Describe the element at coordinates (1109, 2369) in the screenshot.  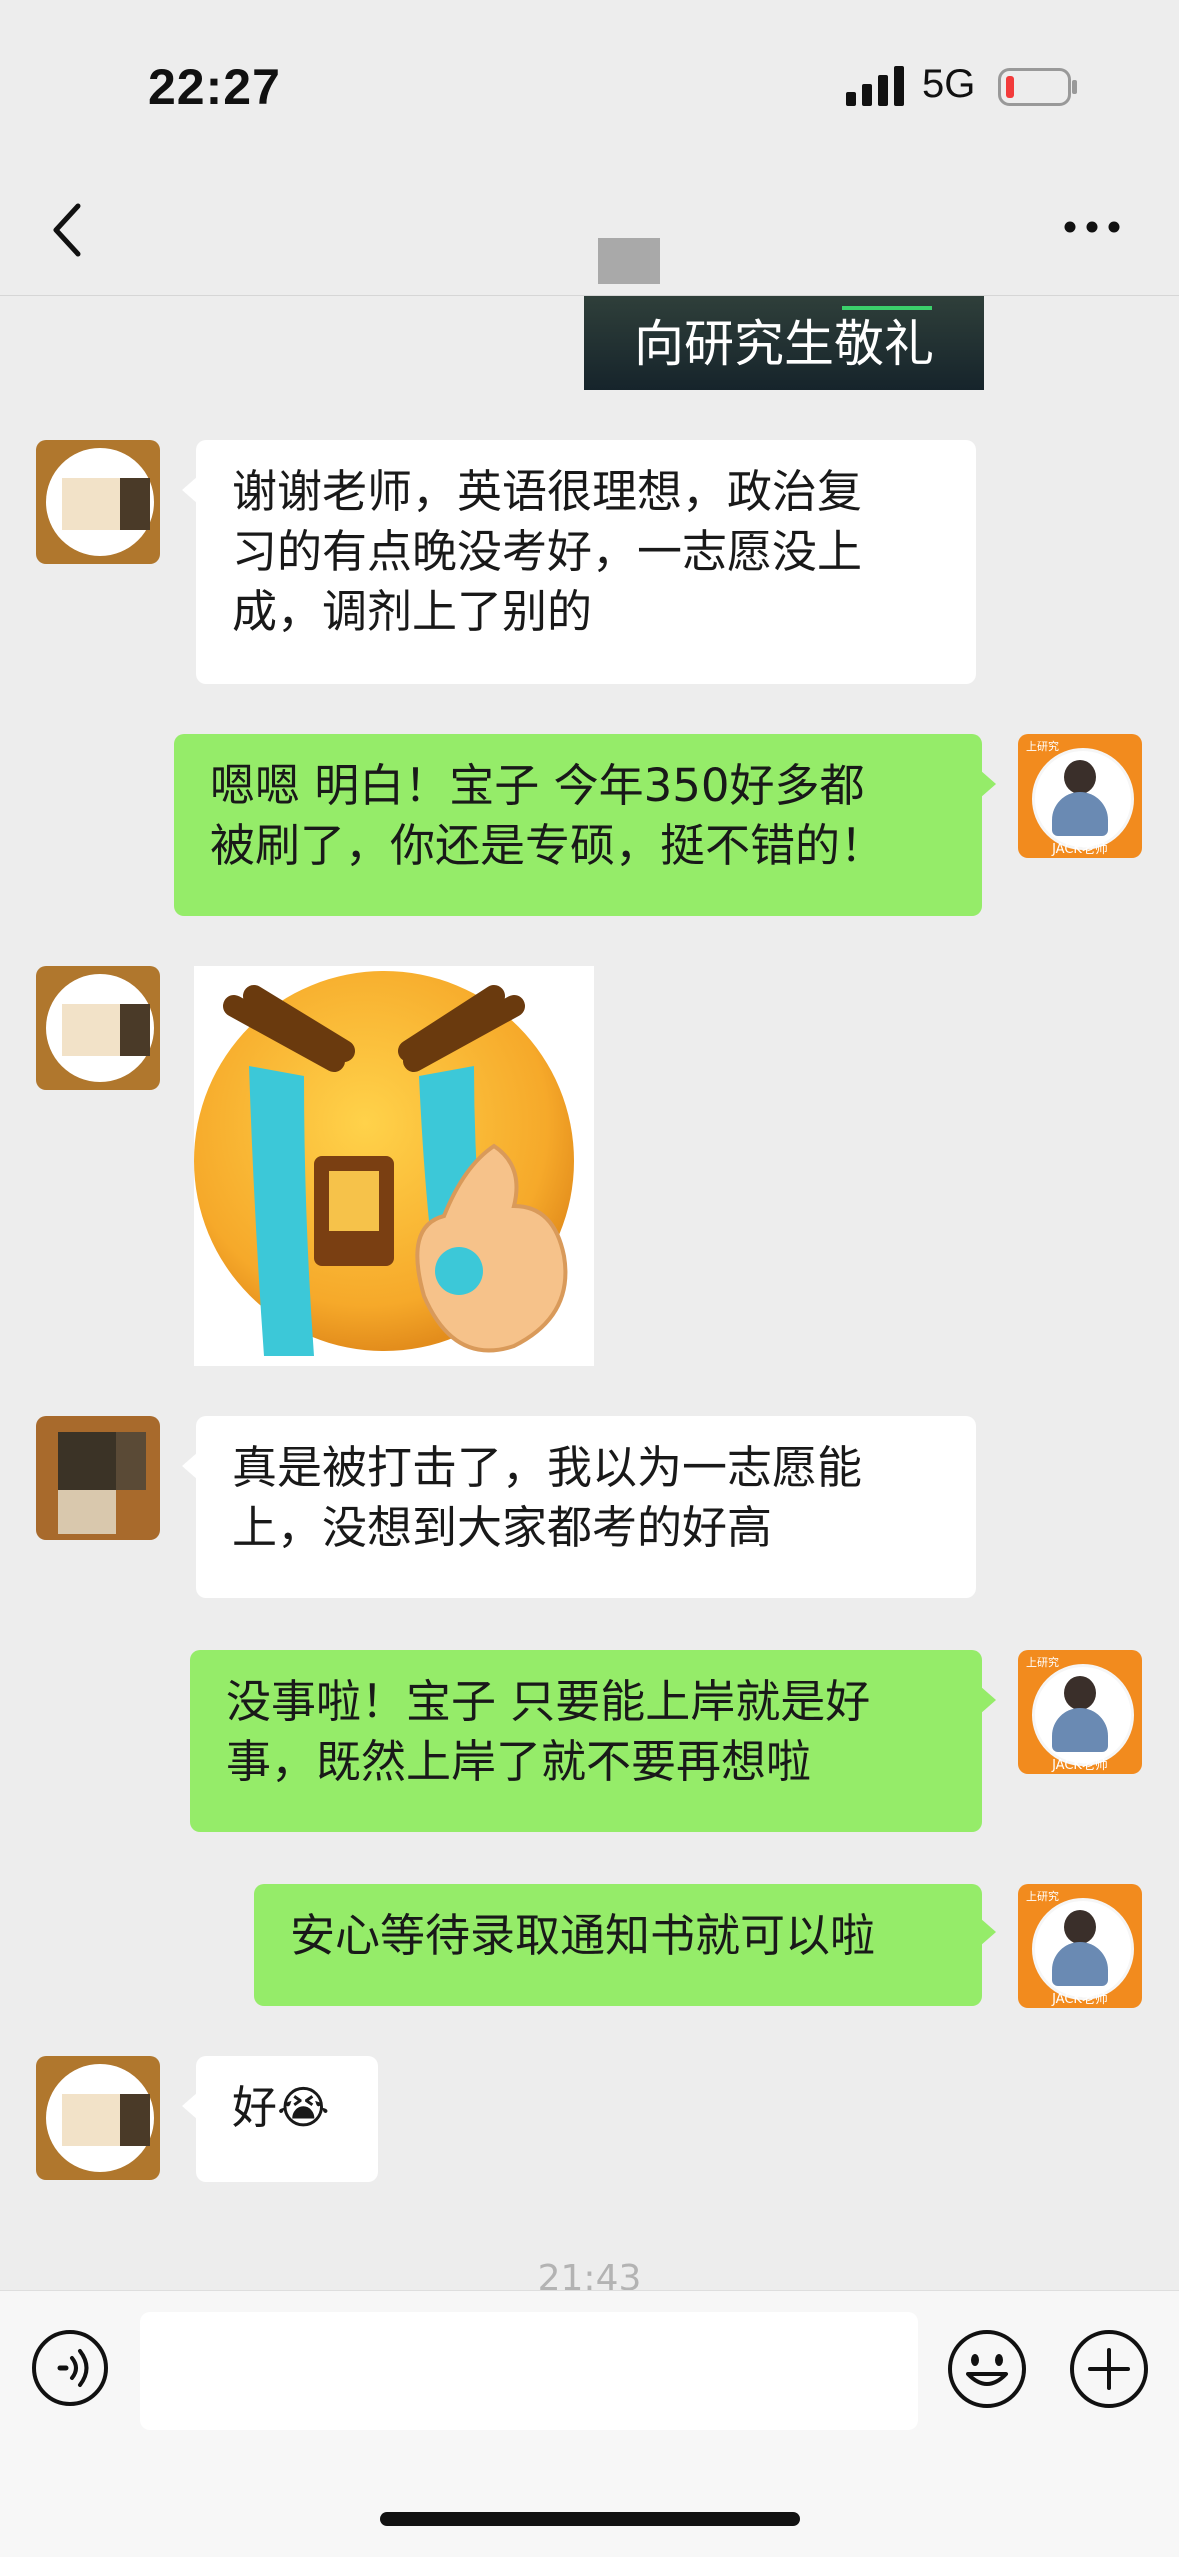
I see `plus-icon` at that location.